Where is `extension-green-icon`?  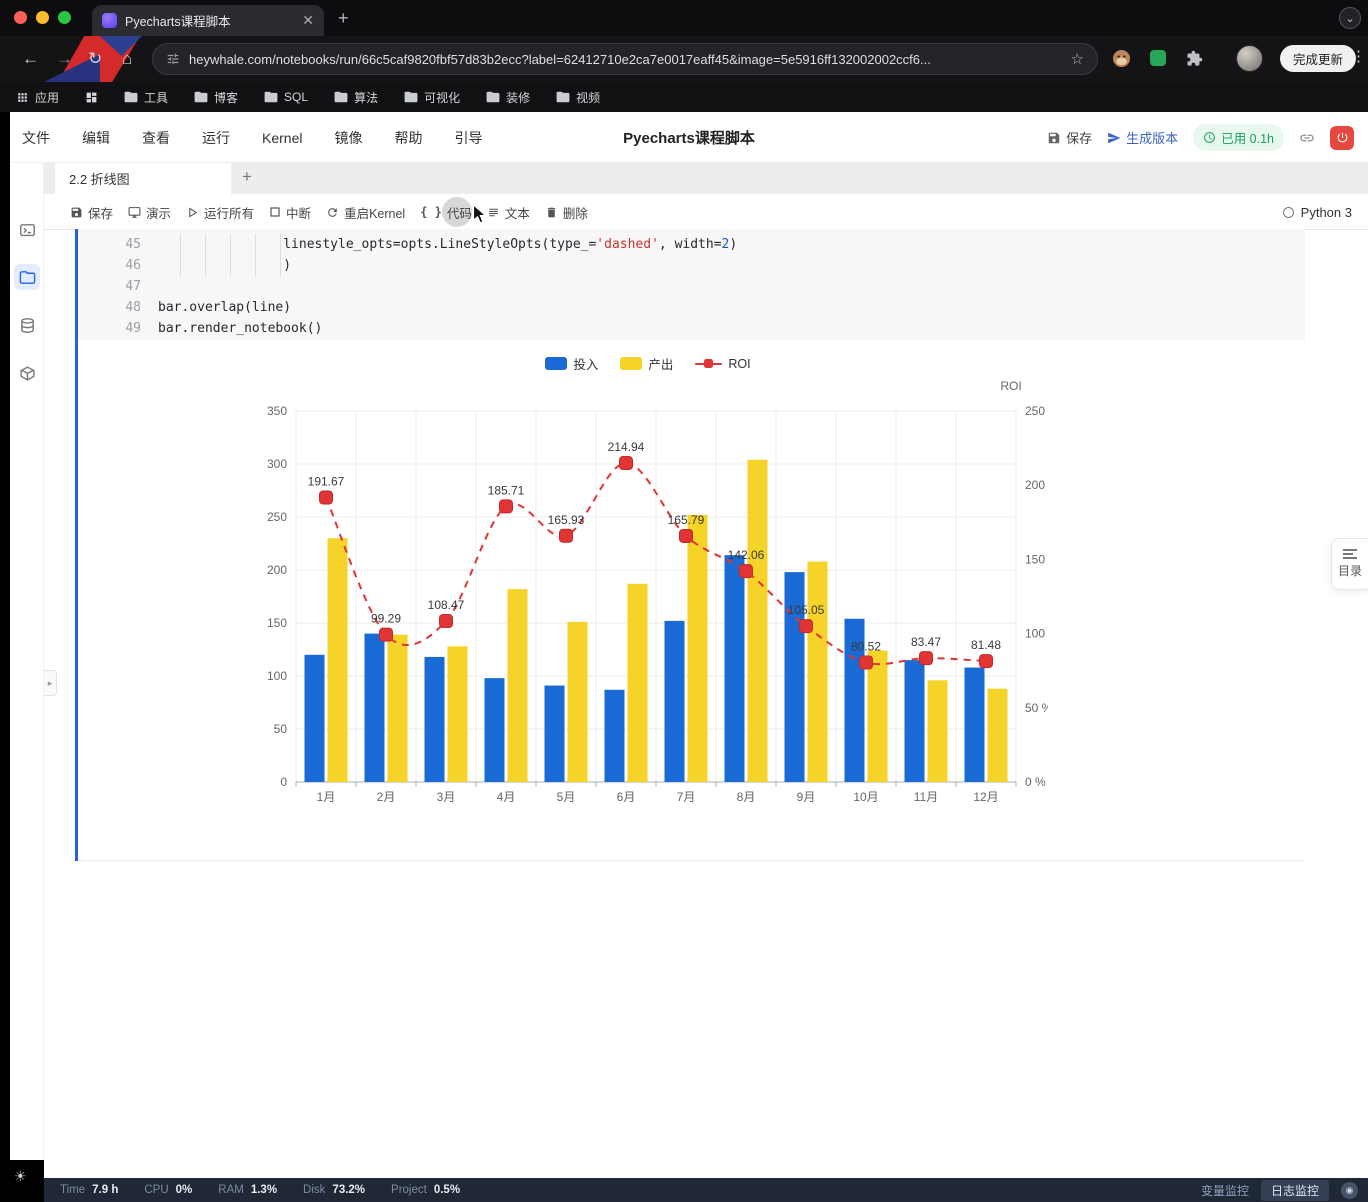
extension-green-icon is located at coordinates (1158, 58).